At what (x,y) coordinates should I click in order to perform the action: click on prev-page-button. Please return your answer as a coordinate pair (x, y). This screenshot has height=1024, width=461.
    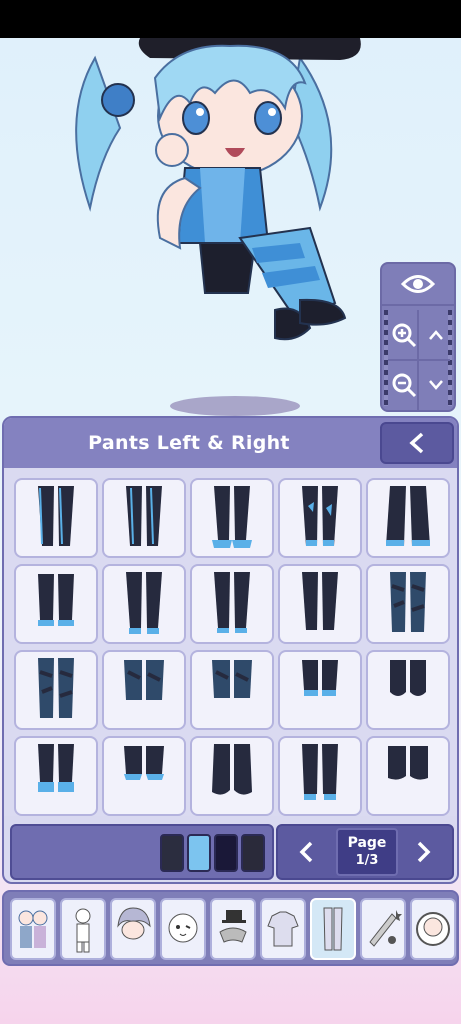
    Looking at the image, I should click on (306, 852).